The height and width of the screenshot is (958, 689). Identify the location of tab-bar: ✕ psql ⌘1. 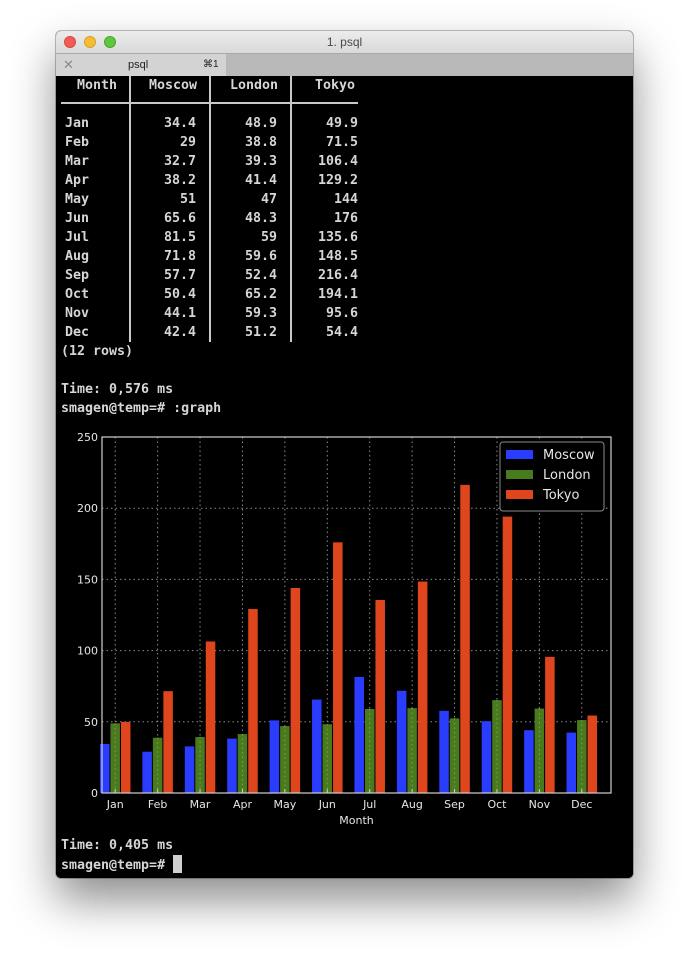
(344, 65).